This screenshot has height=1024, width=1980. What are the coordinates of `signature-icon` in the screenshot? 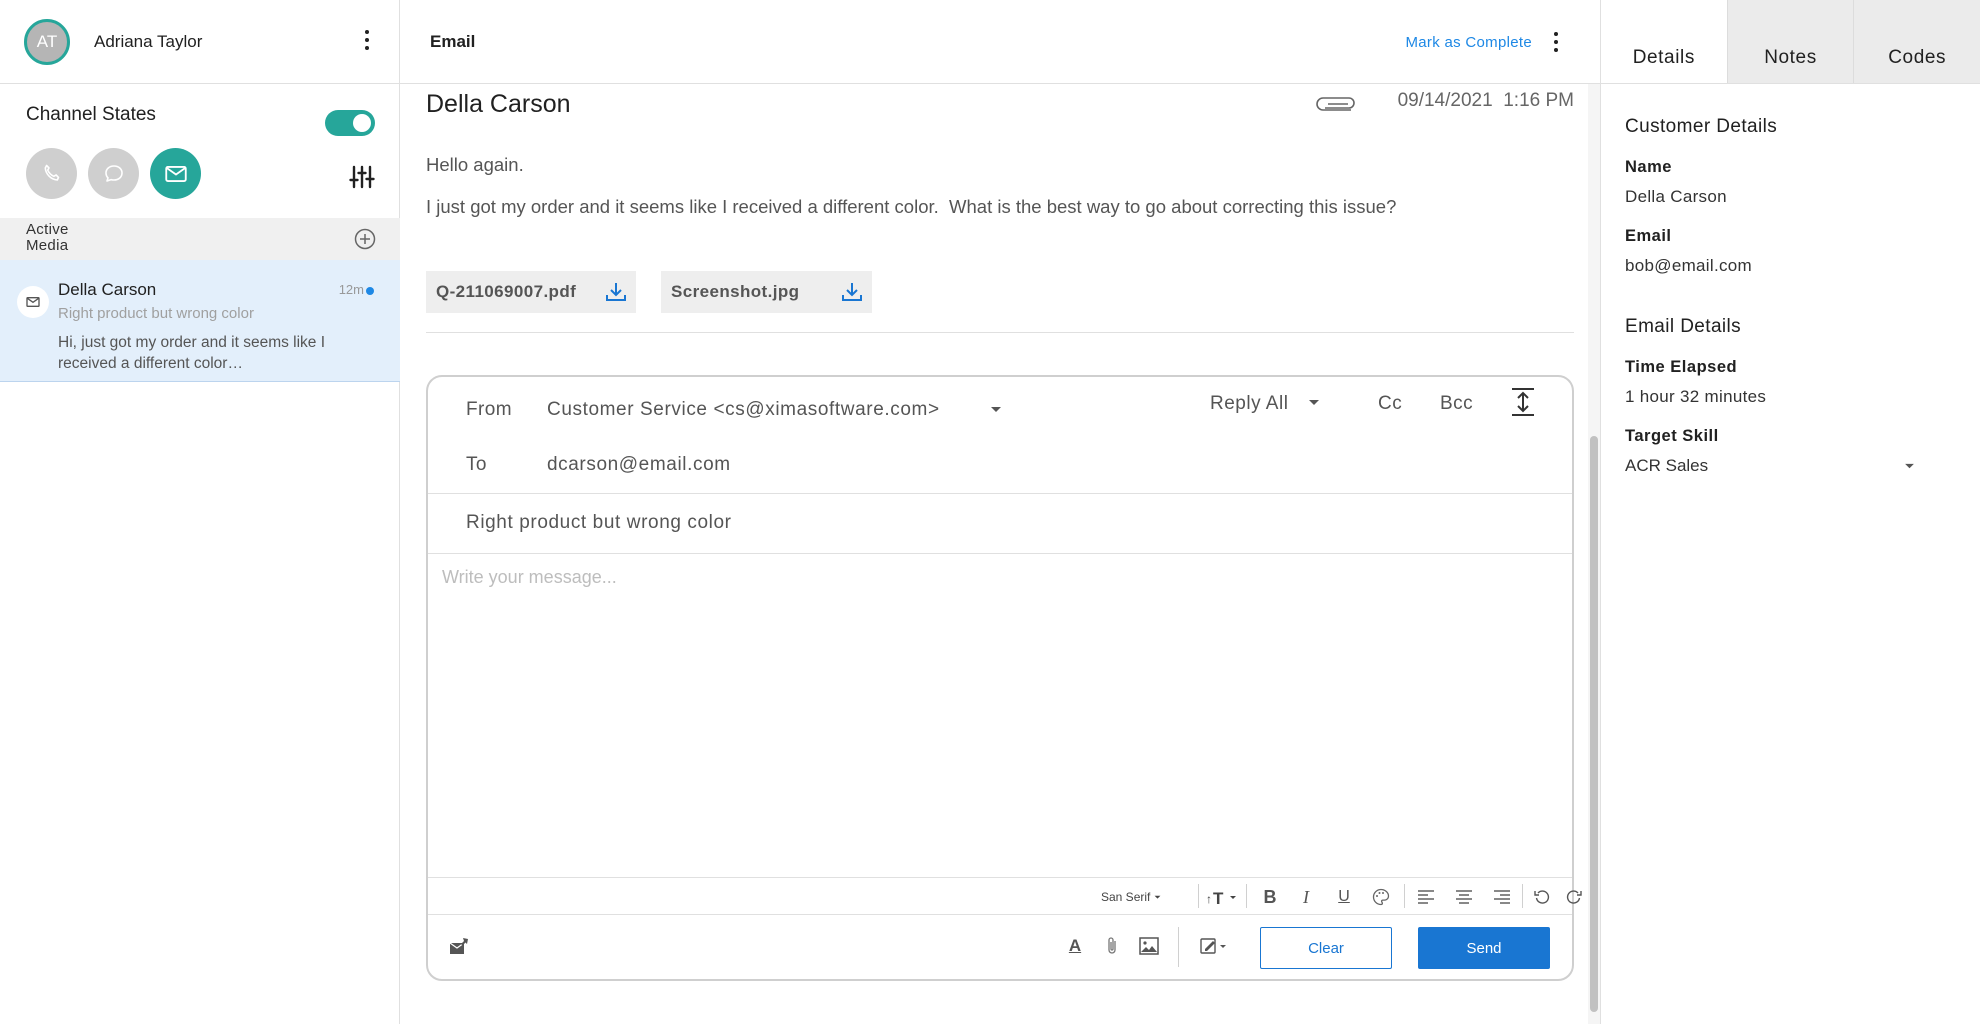 It's located at (1215, 946).